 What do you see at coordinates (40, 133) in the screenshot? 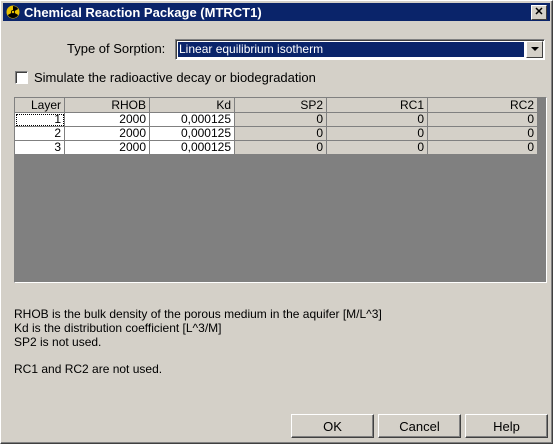
I see `cell-layer: 2` at bounding box center [40, 133].